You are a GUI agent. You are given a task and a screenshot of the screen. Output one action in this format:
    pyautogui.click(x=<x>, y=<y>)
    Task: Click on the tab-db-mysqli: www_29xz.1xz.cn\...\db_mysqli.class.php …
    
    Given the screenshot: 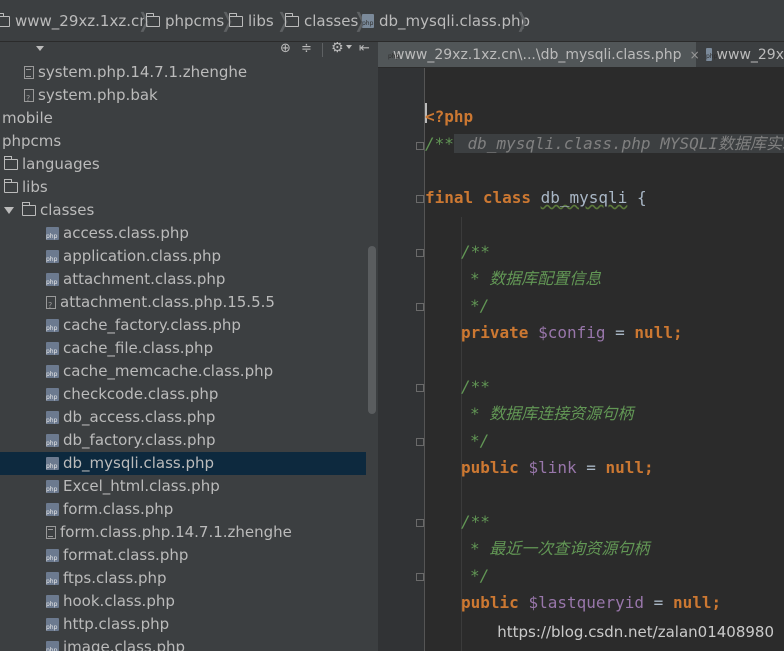 What is the action you would take?
    pyautogui.click(x=539, y=54)
    